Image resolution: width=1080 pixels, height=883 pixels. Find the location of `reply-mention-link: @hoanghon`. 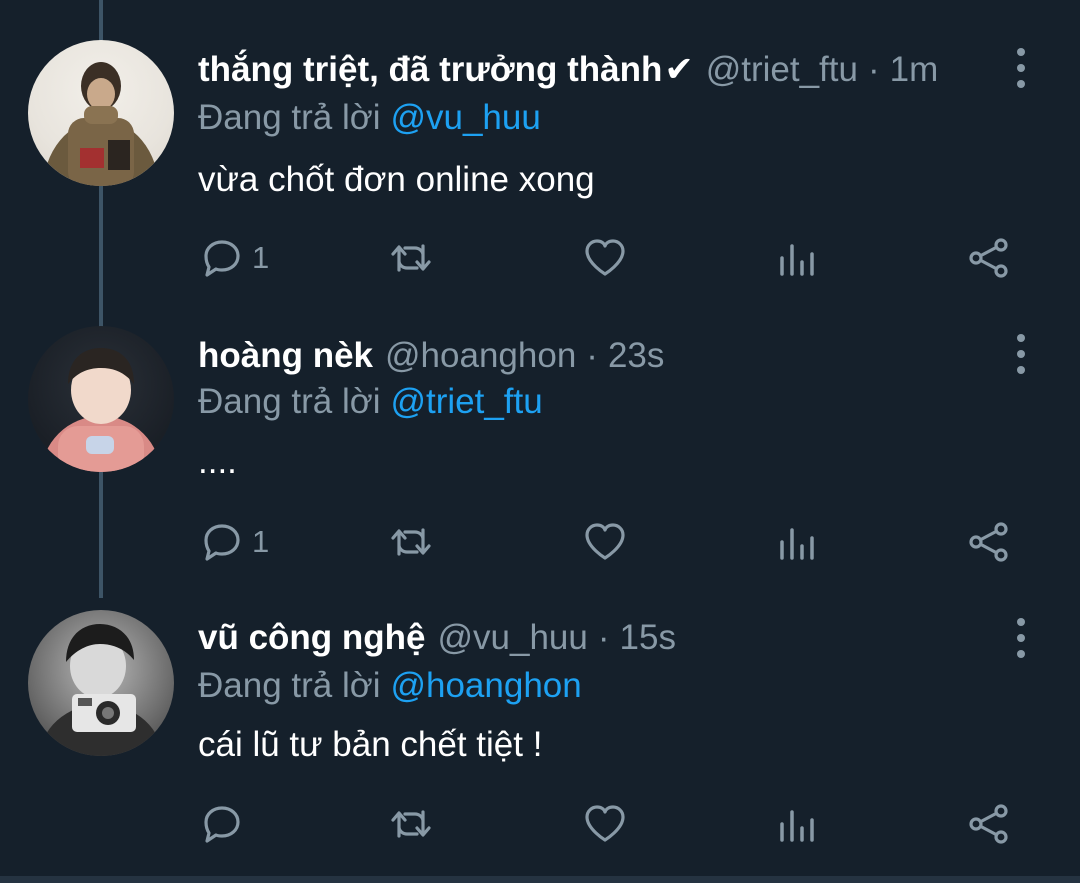

reply-mention-link: @hoanghon is located at coordinates (485, 685).